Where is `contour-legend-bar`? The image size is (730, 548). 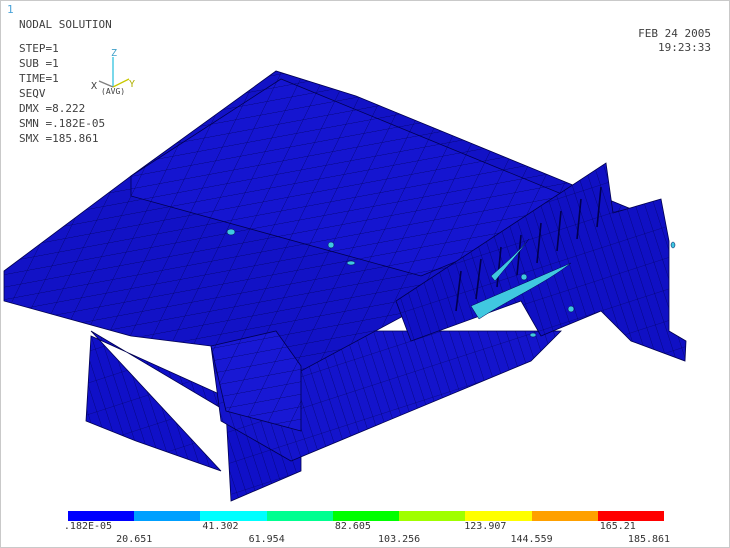 contour-legend-bar is located at coordinates (366, 516).